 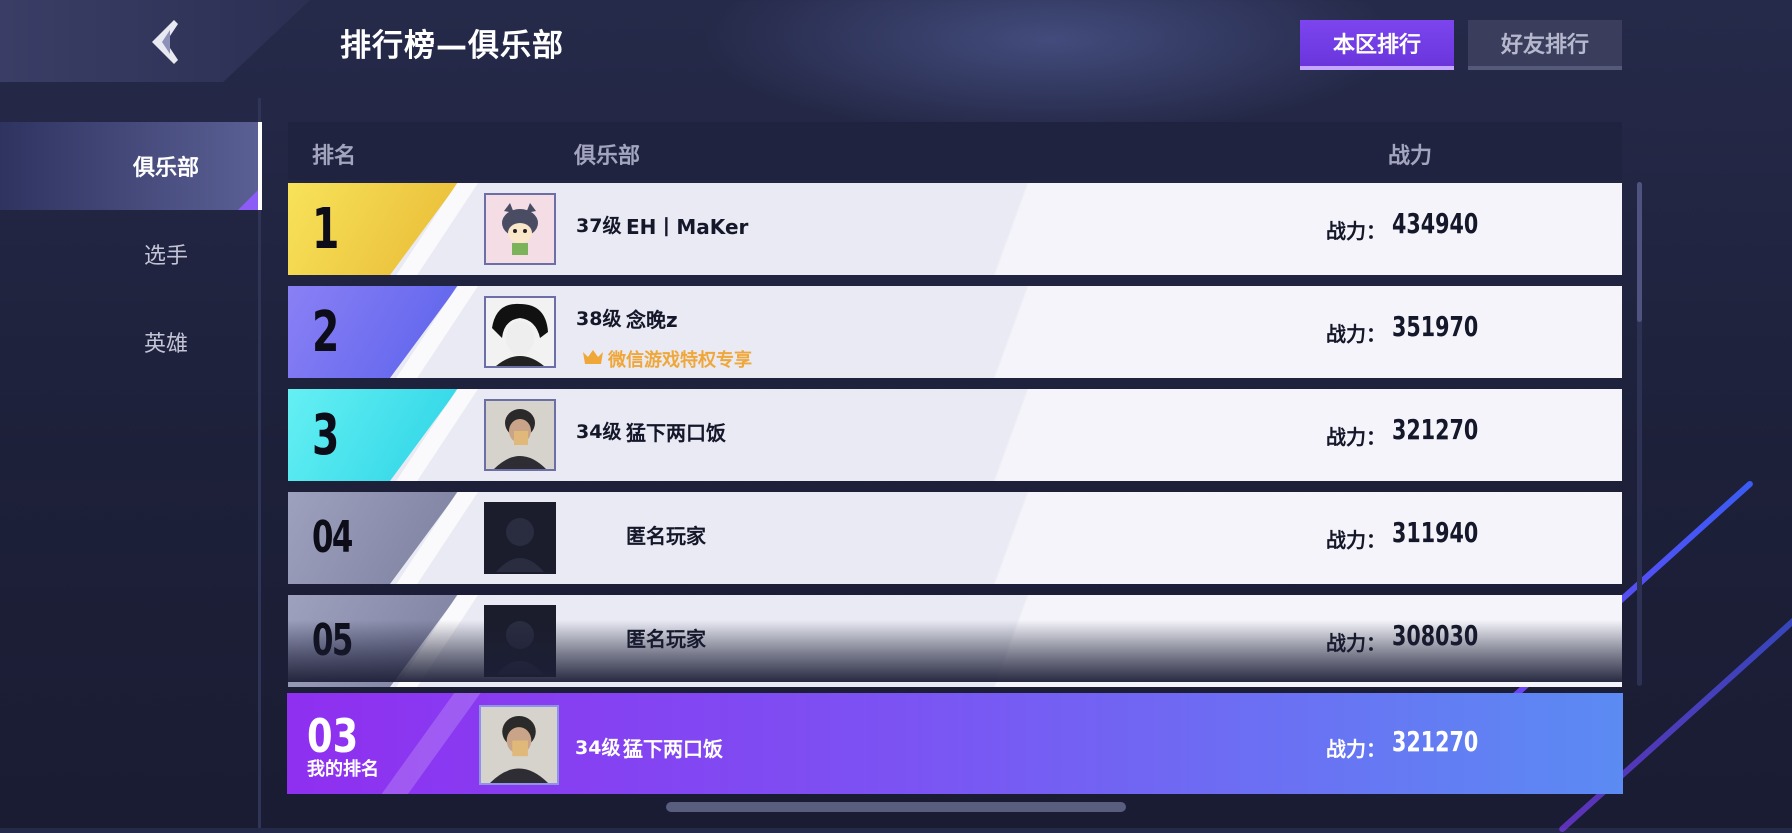 What do you see at coordinates (896, 807) in the screenshot?
I see `home-indicator` at bounding box center [896, 807].